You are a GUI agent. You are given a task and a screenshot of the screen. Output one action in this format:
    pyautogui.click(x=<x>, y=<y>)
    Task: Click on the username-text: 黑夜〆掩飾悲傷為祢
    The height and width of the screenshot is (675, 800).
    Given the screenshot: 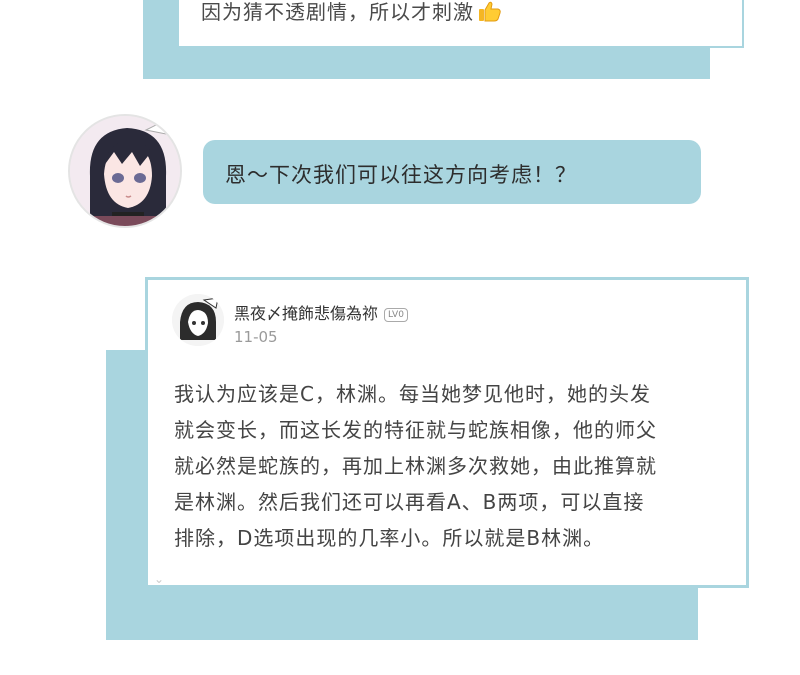 What is the action you would take?
    pyautogui.click(x=306, y=313)
    